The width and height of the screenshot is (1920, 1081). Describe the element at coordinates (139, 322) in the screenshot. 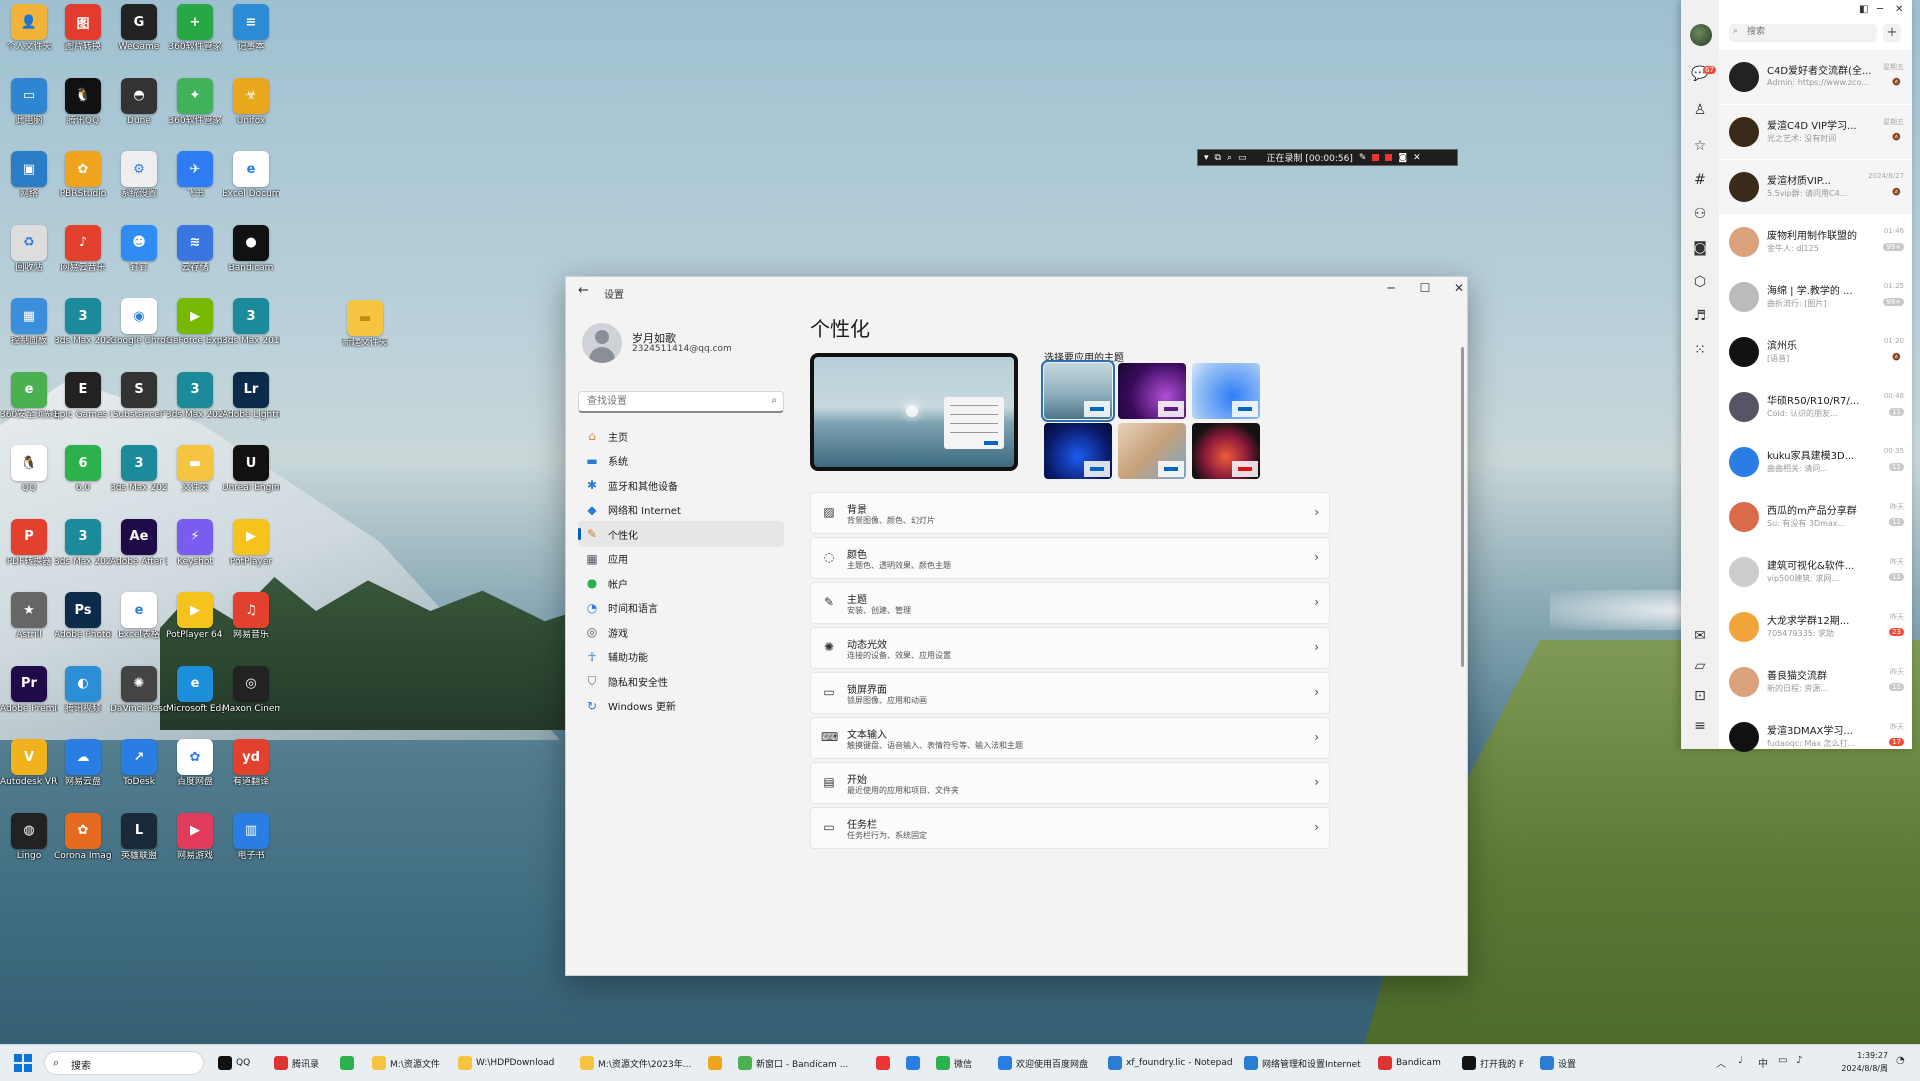

I see `desktop-icon: ◉ Google Chrome` at that location.